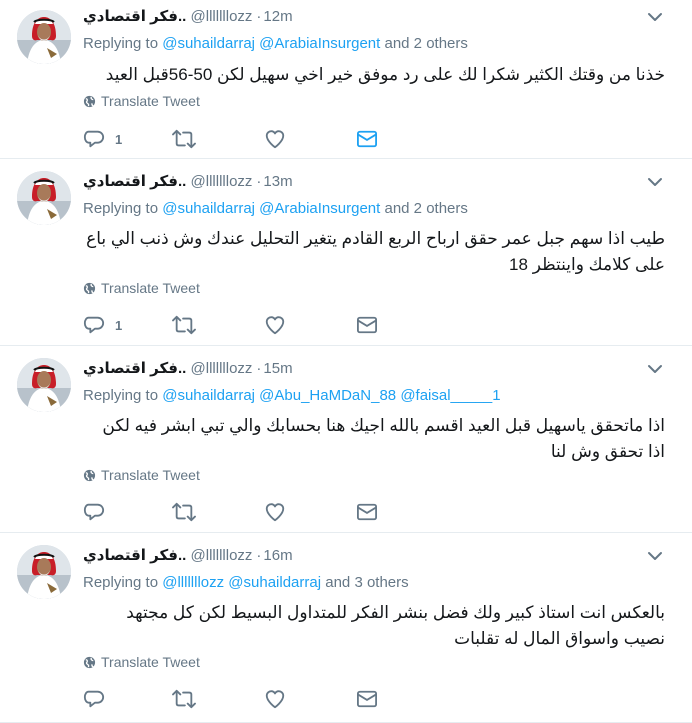 The height and width of the screenshot is (723, 692). What do you see at coordinates (188, 556) in the screenshot?
I see `tweet-header: فكر اقتصادي.. @lllllllozz · 16m` at bounding box center [188, 556].